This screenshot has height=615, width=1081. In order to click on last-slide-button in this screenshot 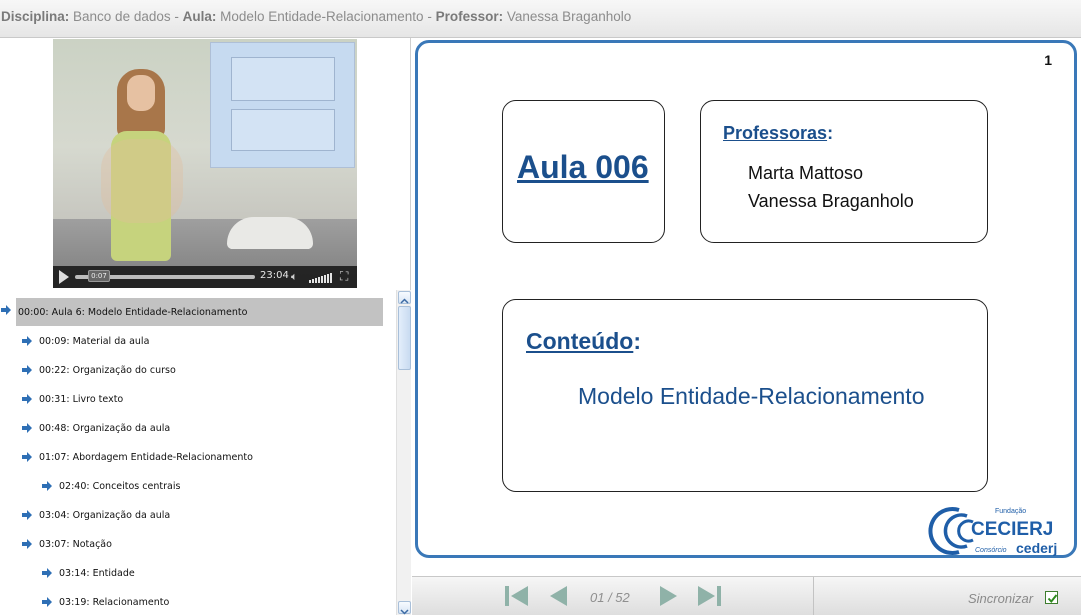, I will do `click(710, 596)`.